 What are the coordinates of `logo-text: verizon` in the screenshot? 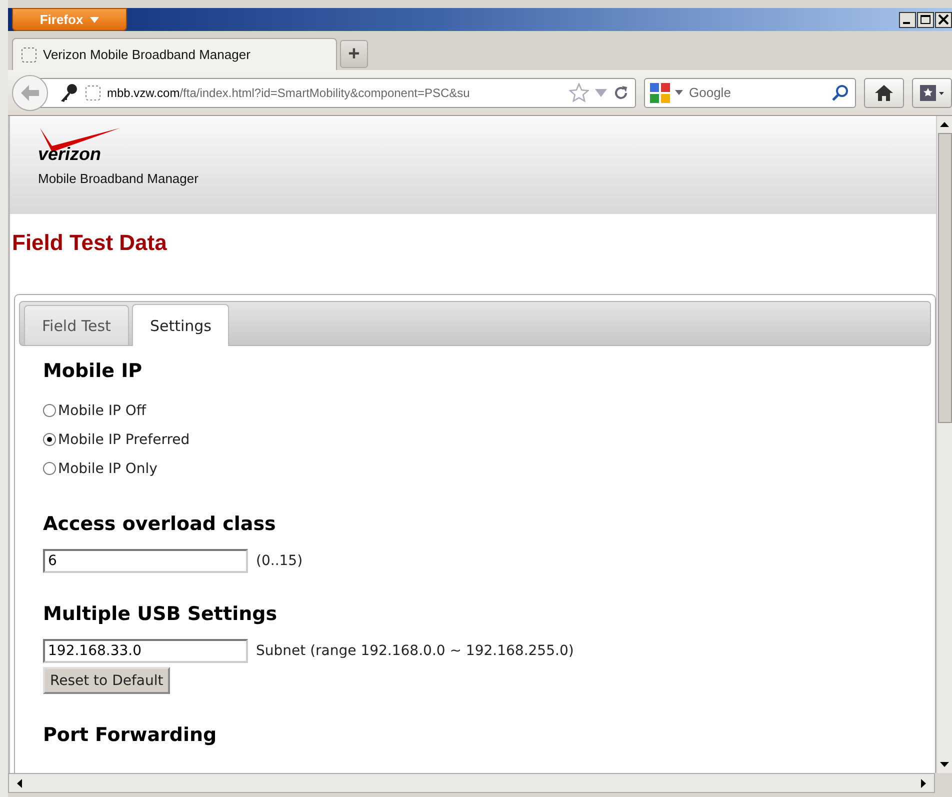 It's located at (70, 154).